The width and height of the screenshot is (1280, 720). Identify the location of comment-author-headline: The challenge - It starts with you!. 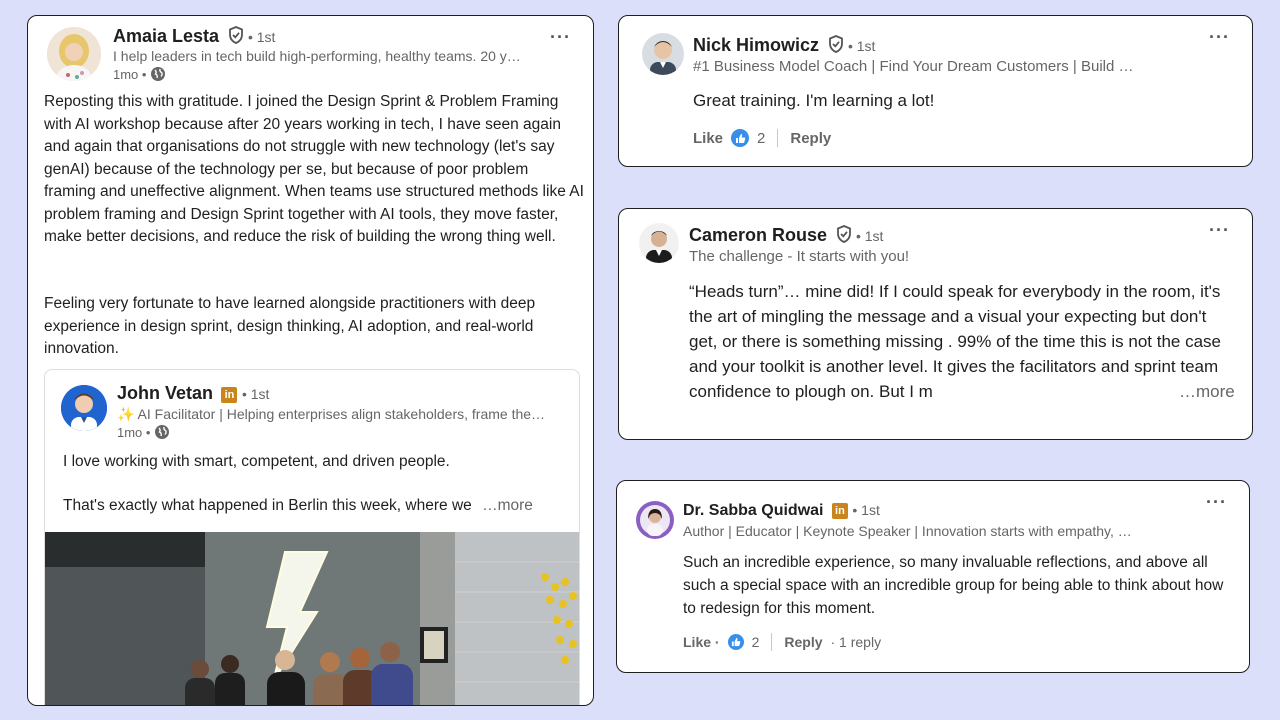
(799, 256).